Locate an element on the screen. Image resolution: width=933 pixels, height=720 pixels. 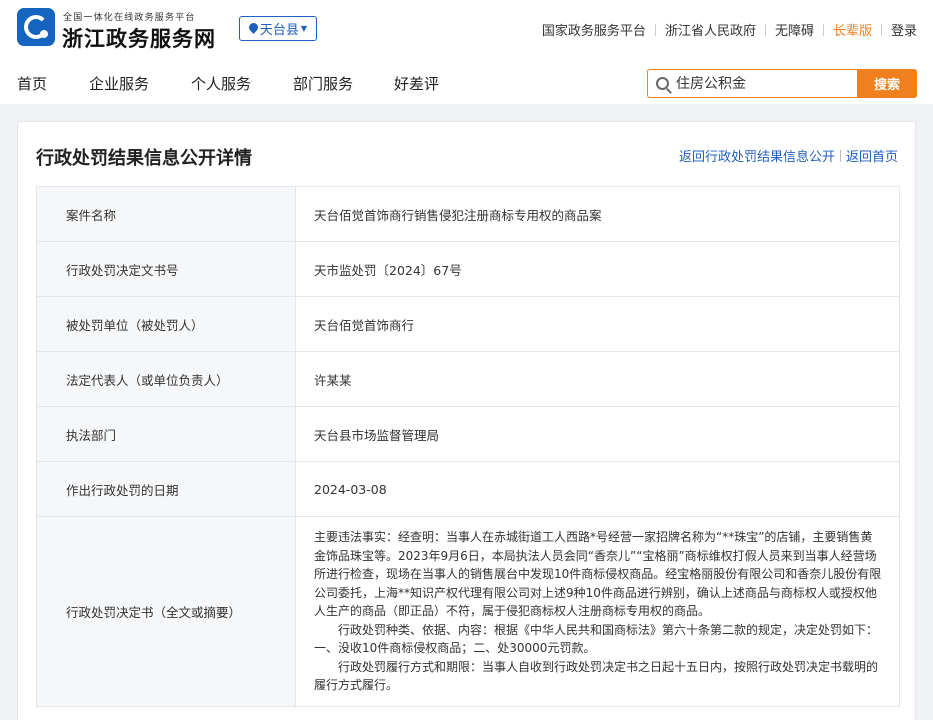
quick-links: 返回行政处罚结果信息公开 返回首页 is located at coordinates (788, 155).